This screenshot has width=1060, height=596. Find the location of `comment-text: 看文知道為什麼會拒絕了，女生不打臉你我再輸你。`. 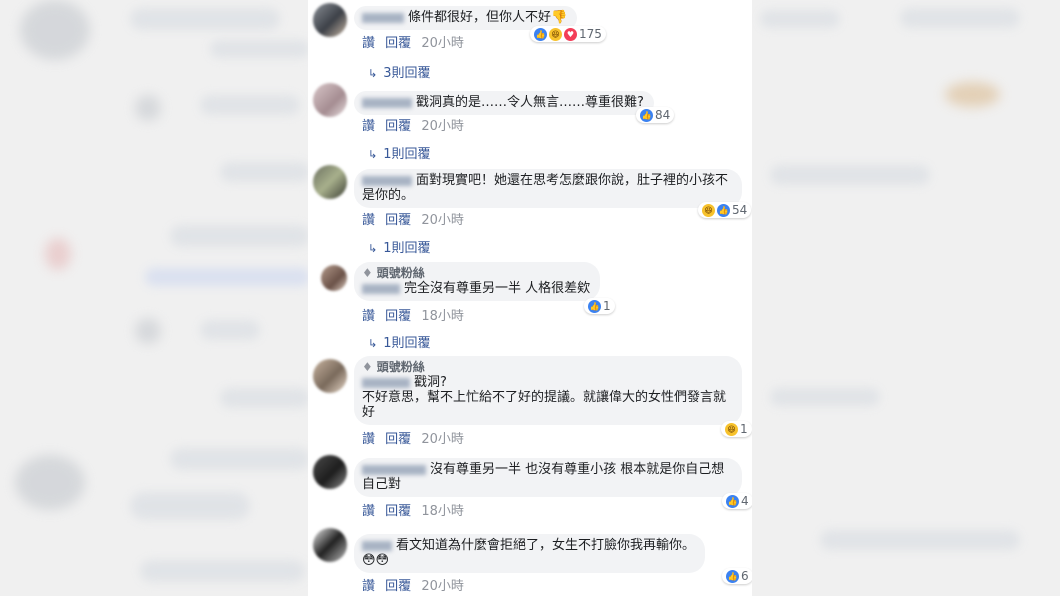

comment-text: 看文知道為什麼會拒絕了，女生不打臉你我再輸你。 is located at coordinates (546, 545).